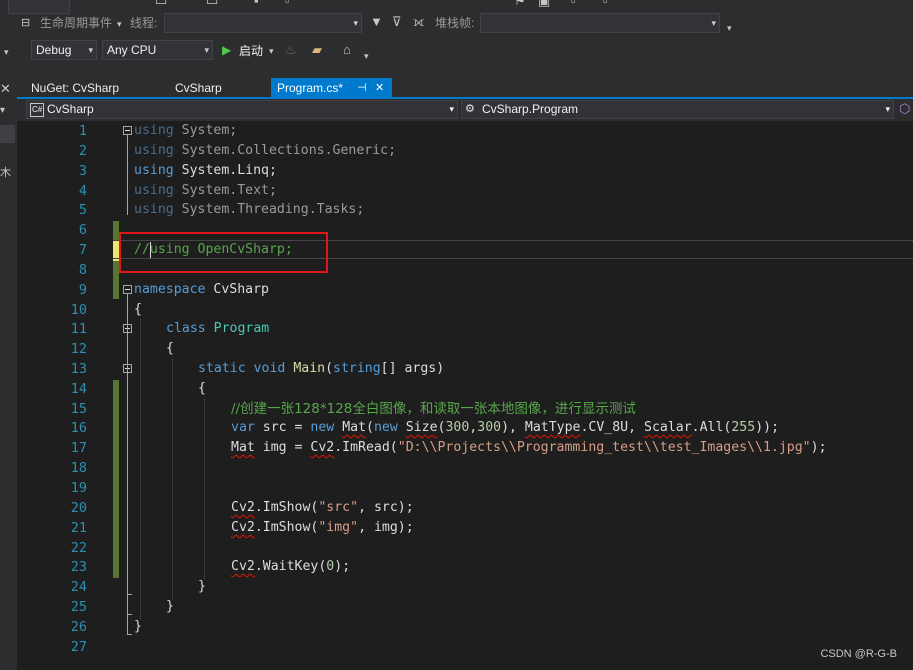  I want to click on document-tab-bar, so click(465, 83).